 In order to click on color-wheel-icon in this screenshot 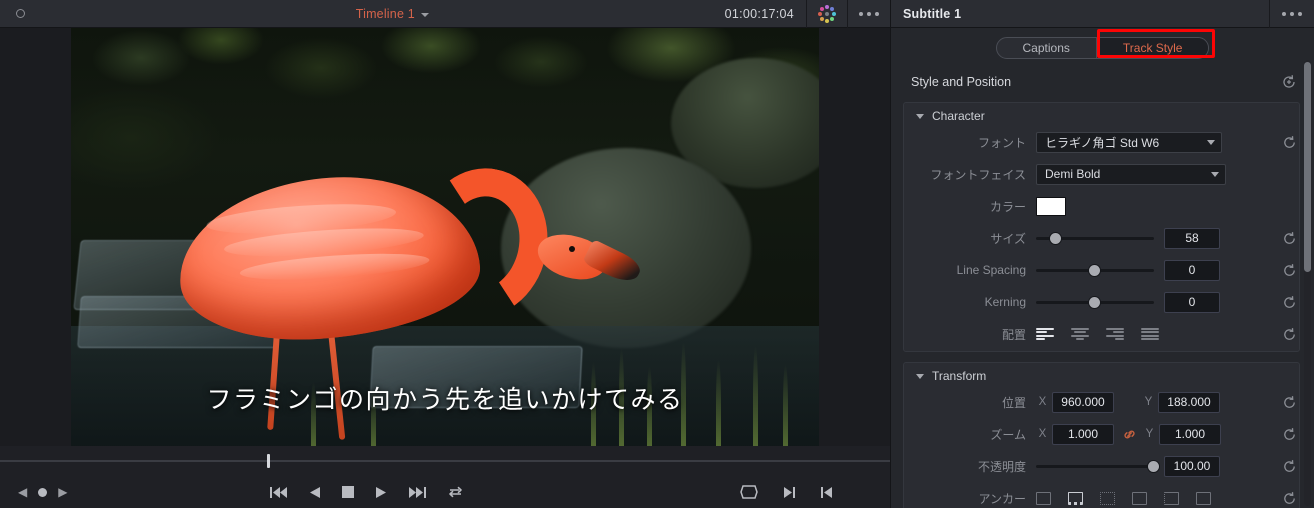, I will do `click(827, 13)`.